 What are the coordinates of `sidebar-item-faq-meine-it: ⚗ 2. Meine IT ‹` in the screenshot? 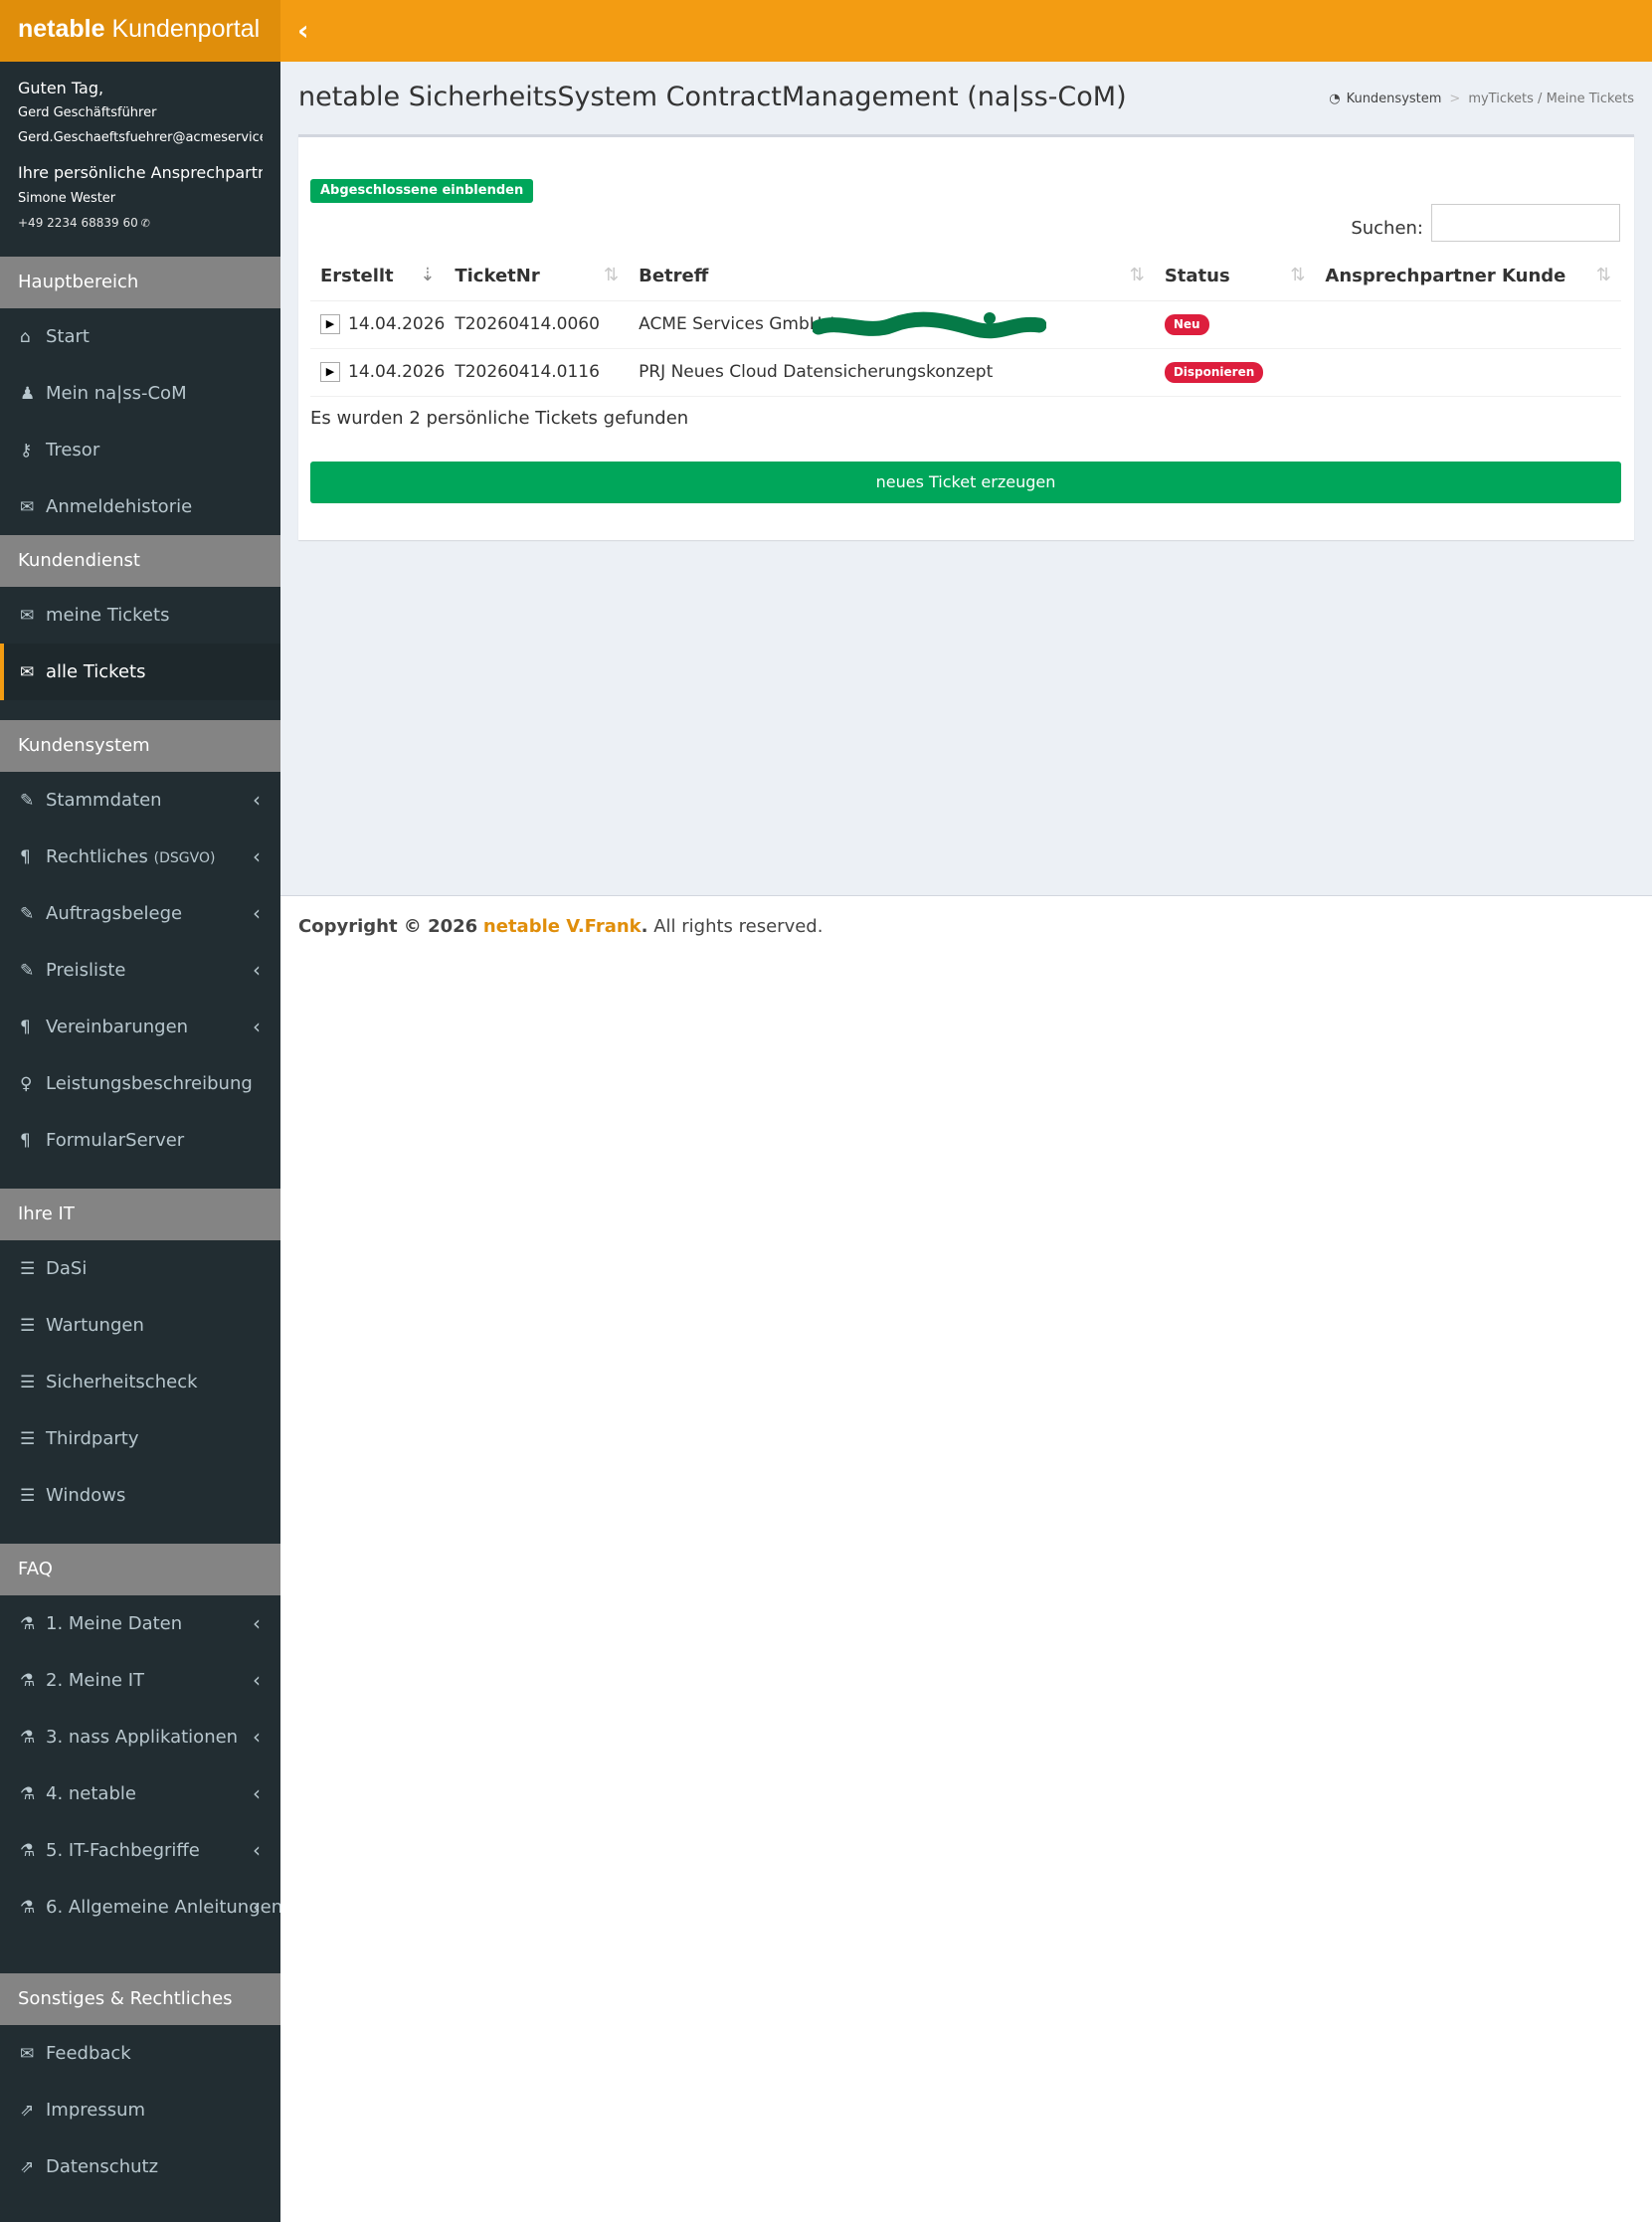 It's located at (140, 1680).